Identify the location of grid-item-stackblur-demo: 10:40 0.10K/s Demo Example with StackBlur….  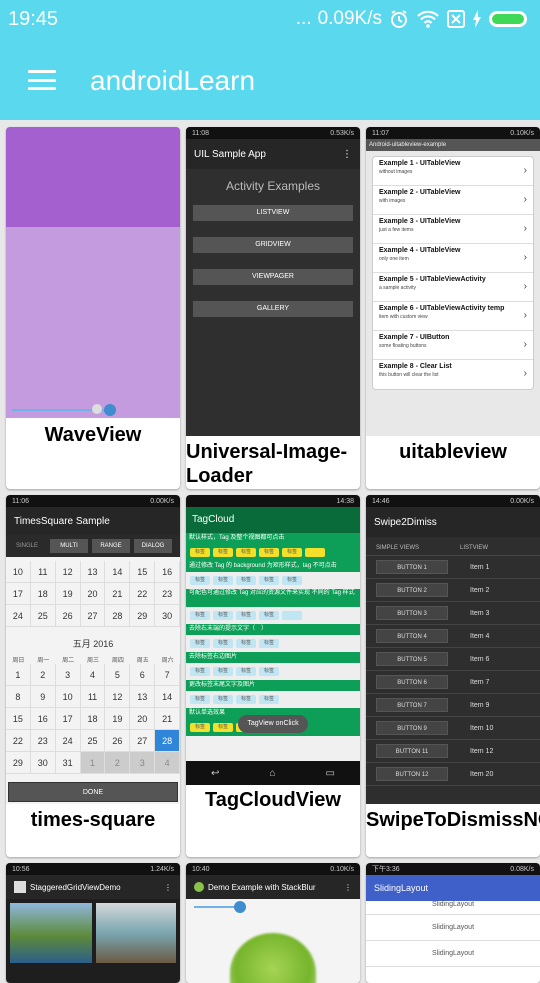
(273, 923).